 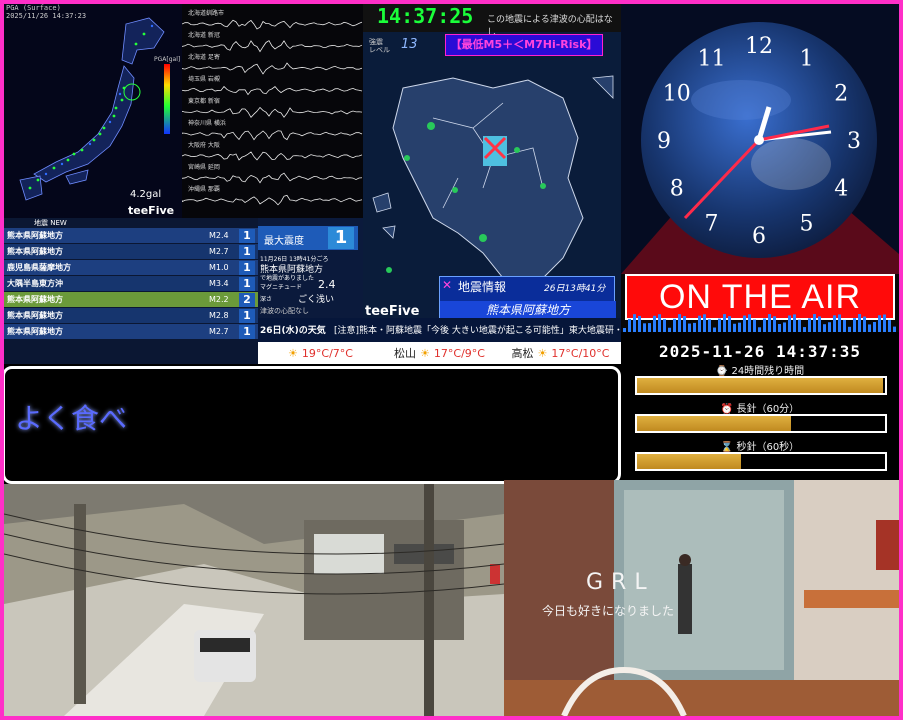 I want to click on quake-mag: M2.8, so click(x=224, y=315).